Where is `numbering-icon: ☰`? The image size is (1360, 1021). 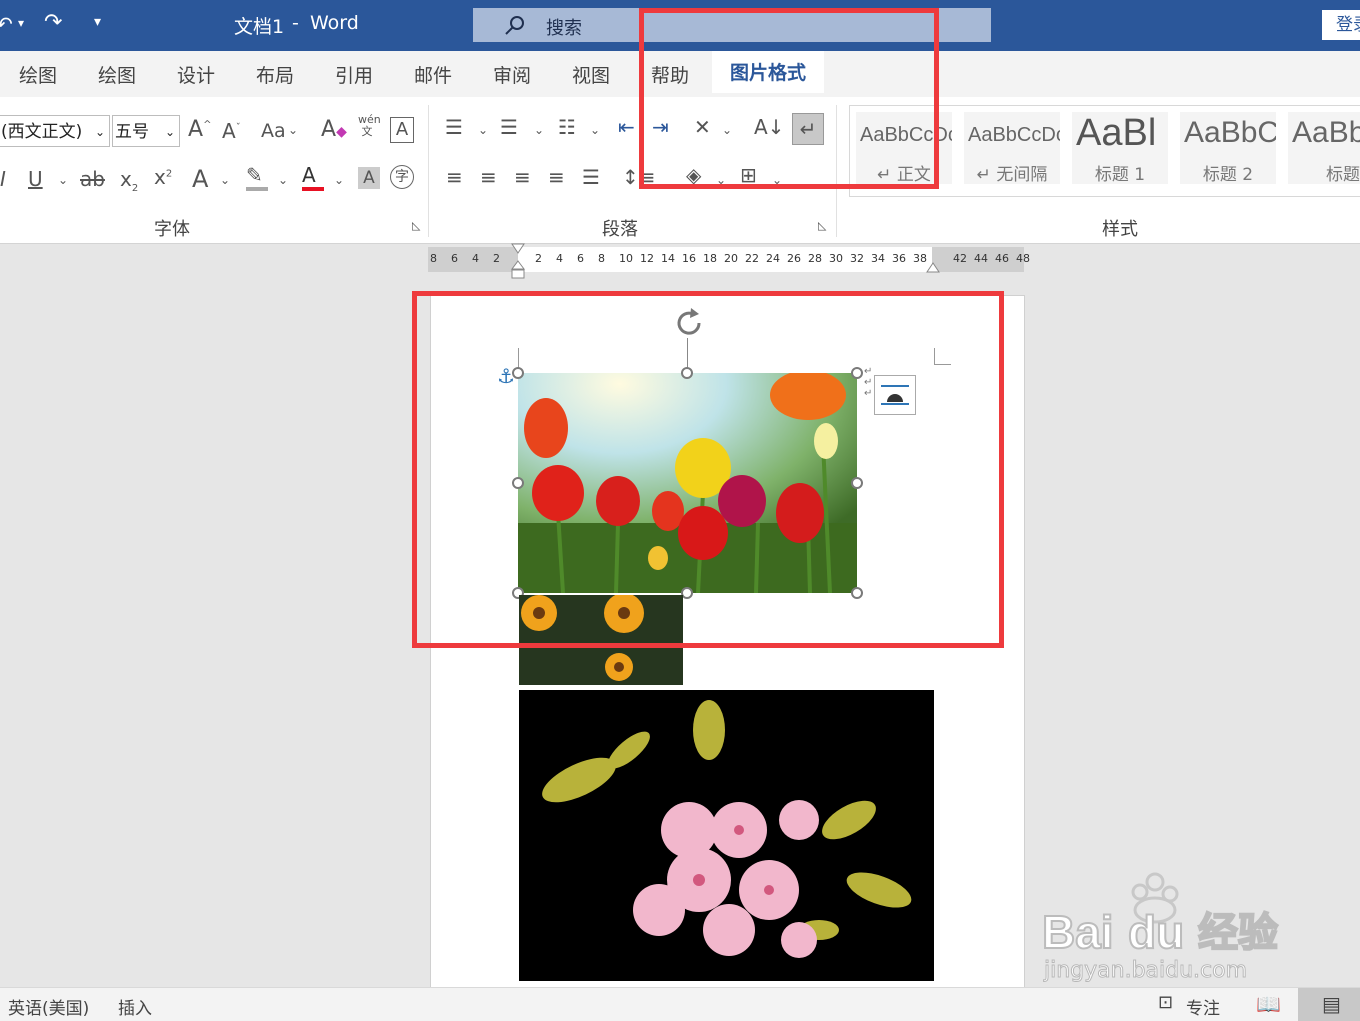 numbering-icon: ☰ is located at coordinates (509, 127).